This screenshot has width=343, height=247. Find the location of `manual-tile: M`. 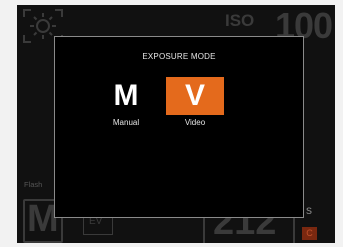

manual-tile: M is located at coordinates (126, 96).